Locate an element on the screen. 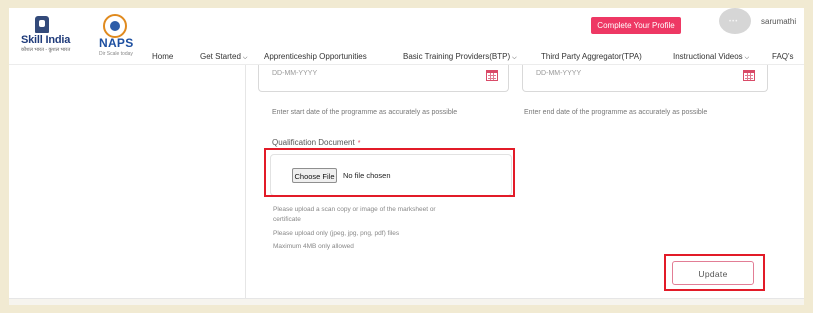 This screenshot has height=313, width=813. required-marker: * is located at coordinates (359, 143).